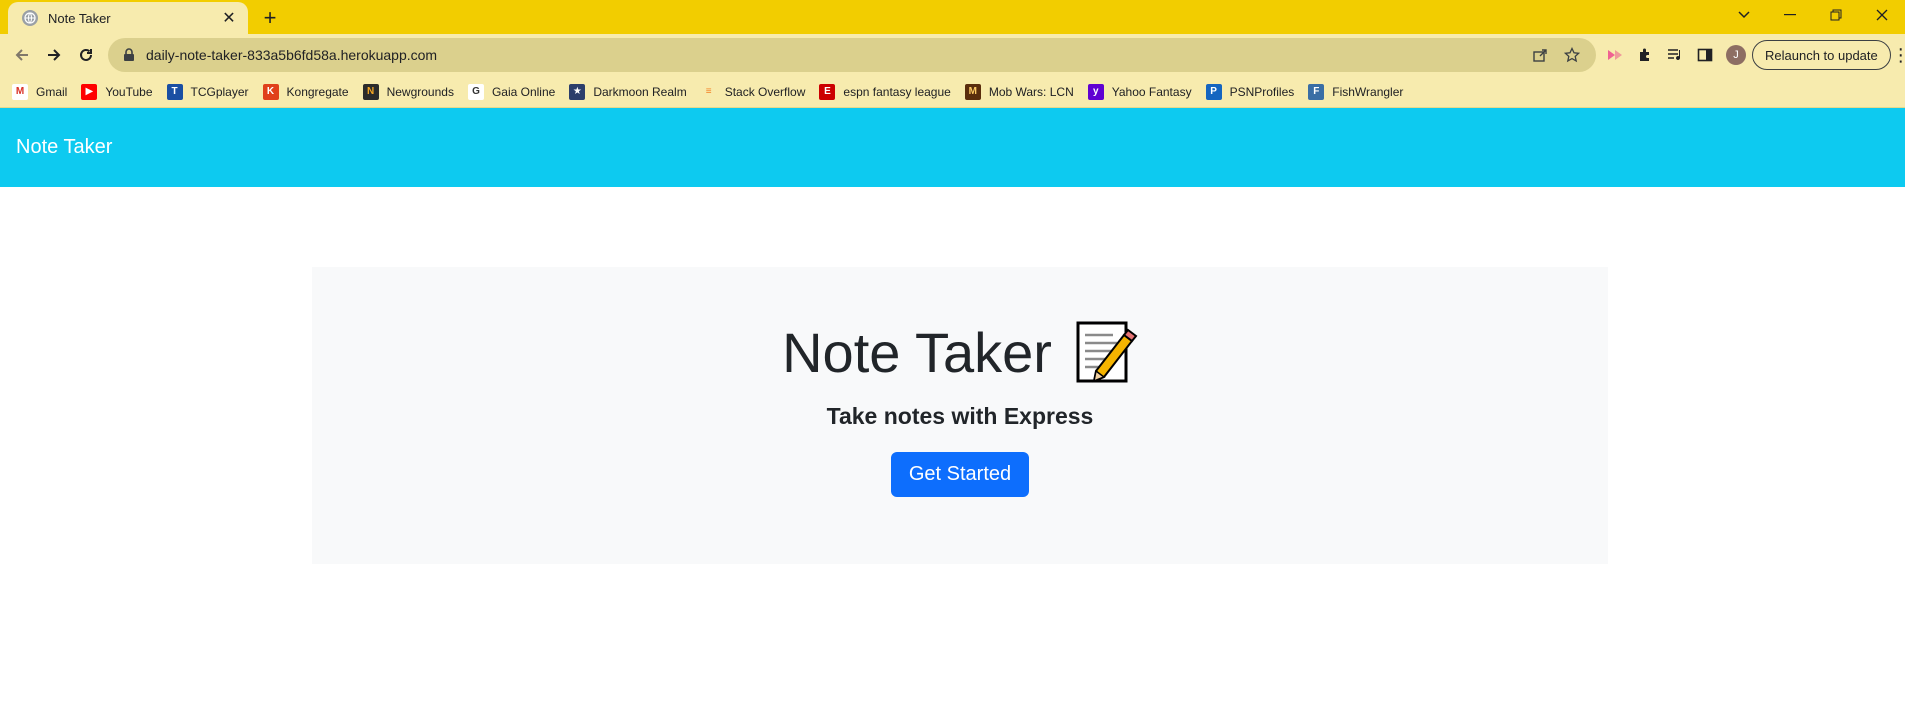 The height and width of the screenshot is (714, 1905). Describe the element at coordinates (54, 55) in the screenshot. I see `forward-icon` at that location.